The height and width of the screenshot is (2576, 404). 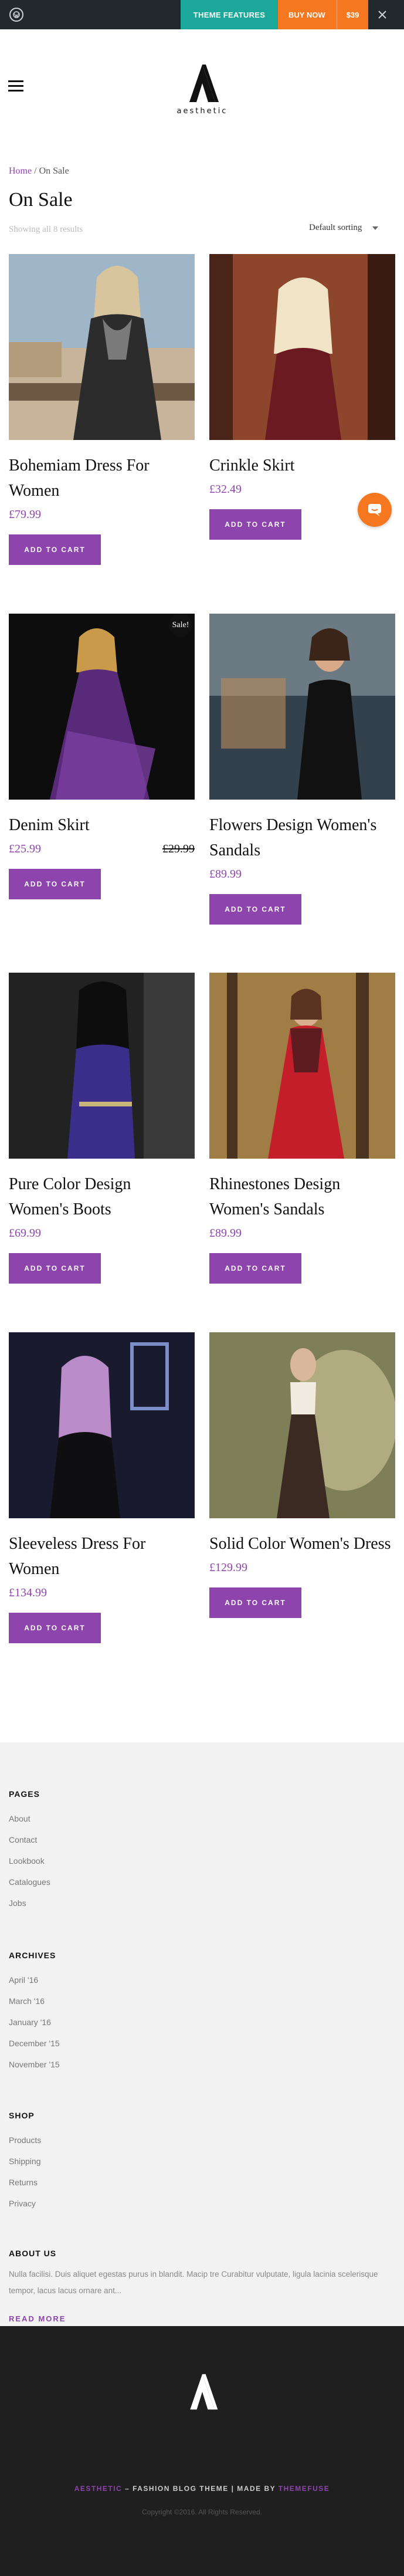 What do you see at coordinates (375, 228) in the screenshot?
I see `chevron-down-icon` at bounding box center [375, 228].